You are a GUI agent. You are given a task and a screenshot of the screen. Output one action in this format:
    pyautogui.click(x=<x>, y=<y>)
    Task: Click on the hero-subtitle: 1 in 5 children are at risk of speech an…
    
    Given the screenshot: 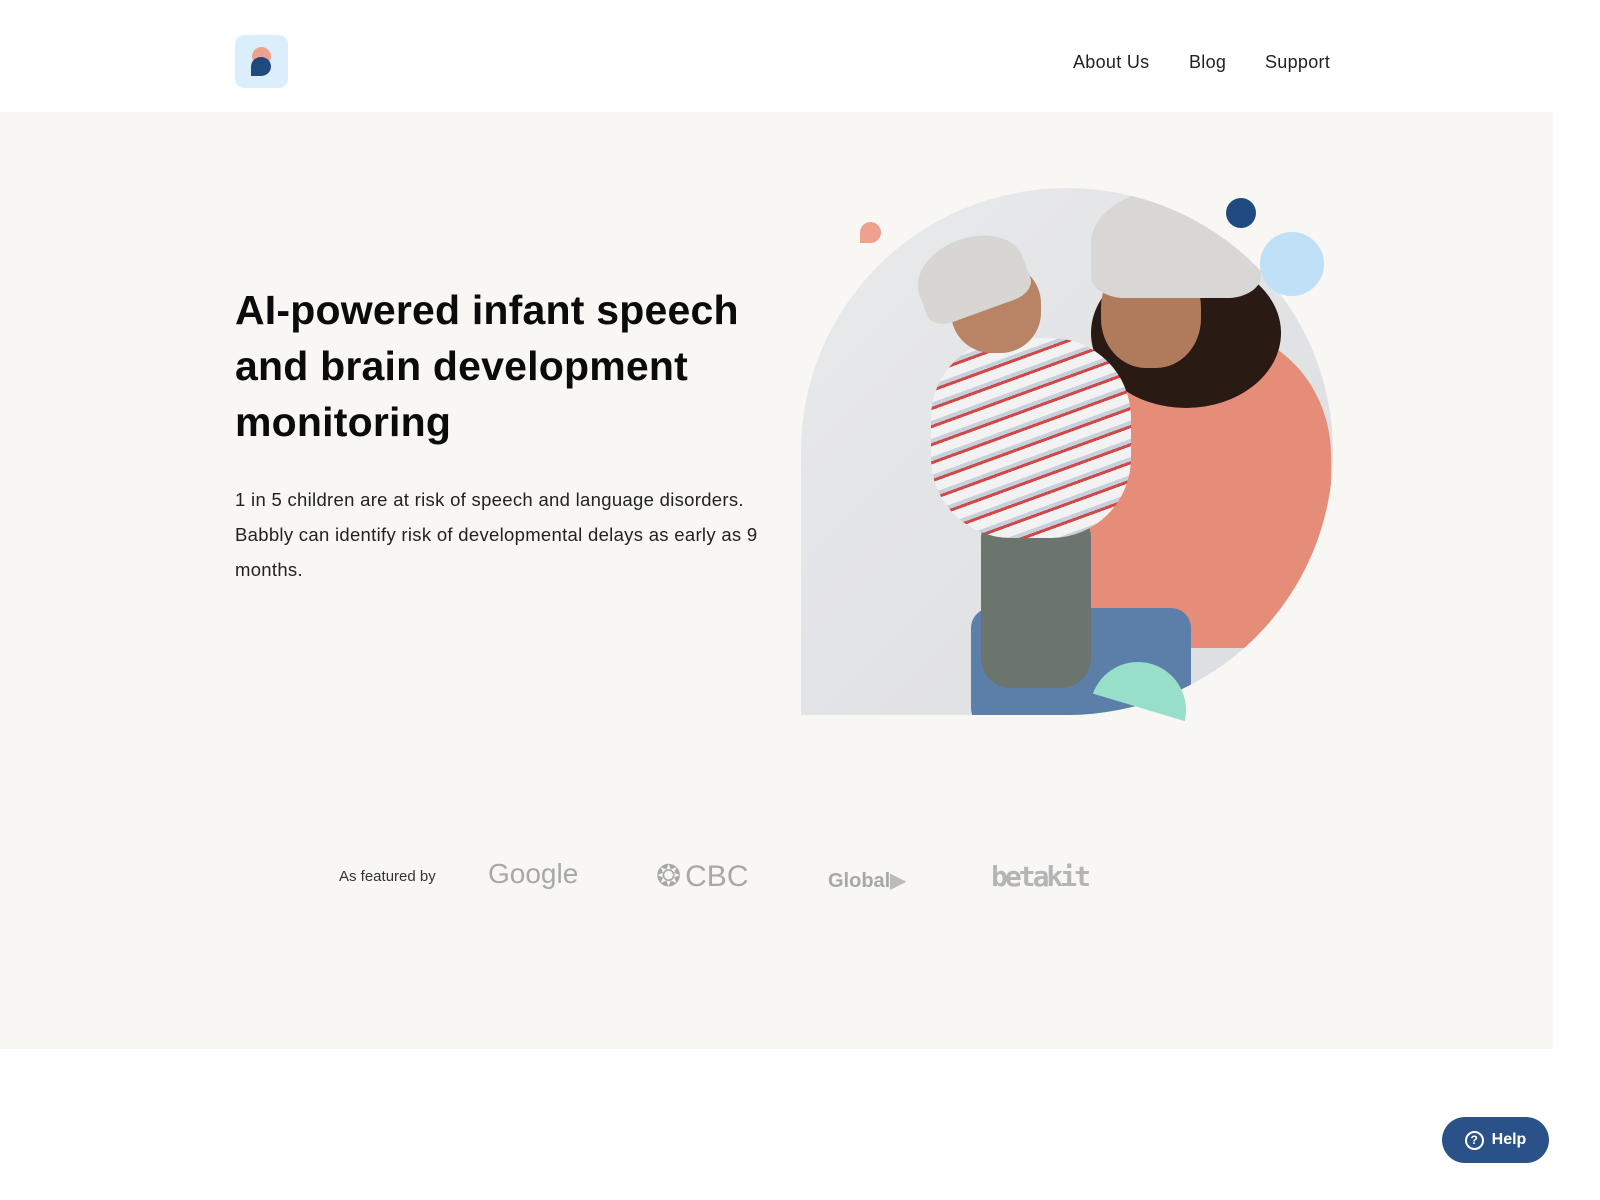 What is the action you would take?
    pyautogui.click(x=496, y=534)
    